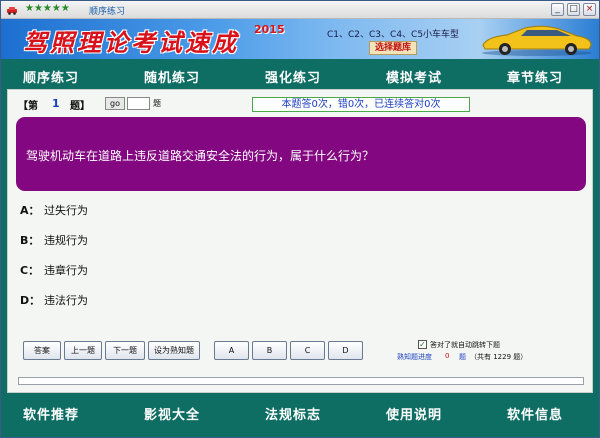 The image size is (600, 438). What do you see at coordinates (172, 413) in the screenshot?
I see `nav-video-collection: 影视大全` at bounding box center [172, 413].